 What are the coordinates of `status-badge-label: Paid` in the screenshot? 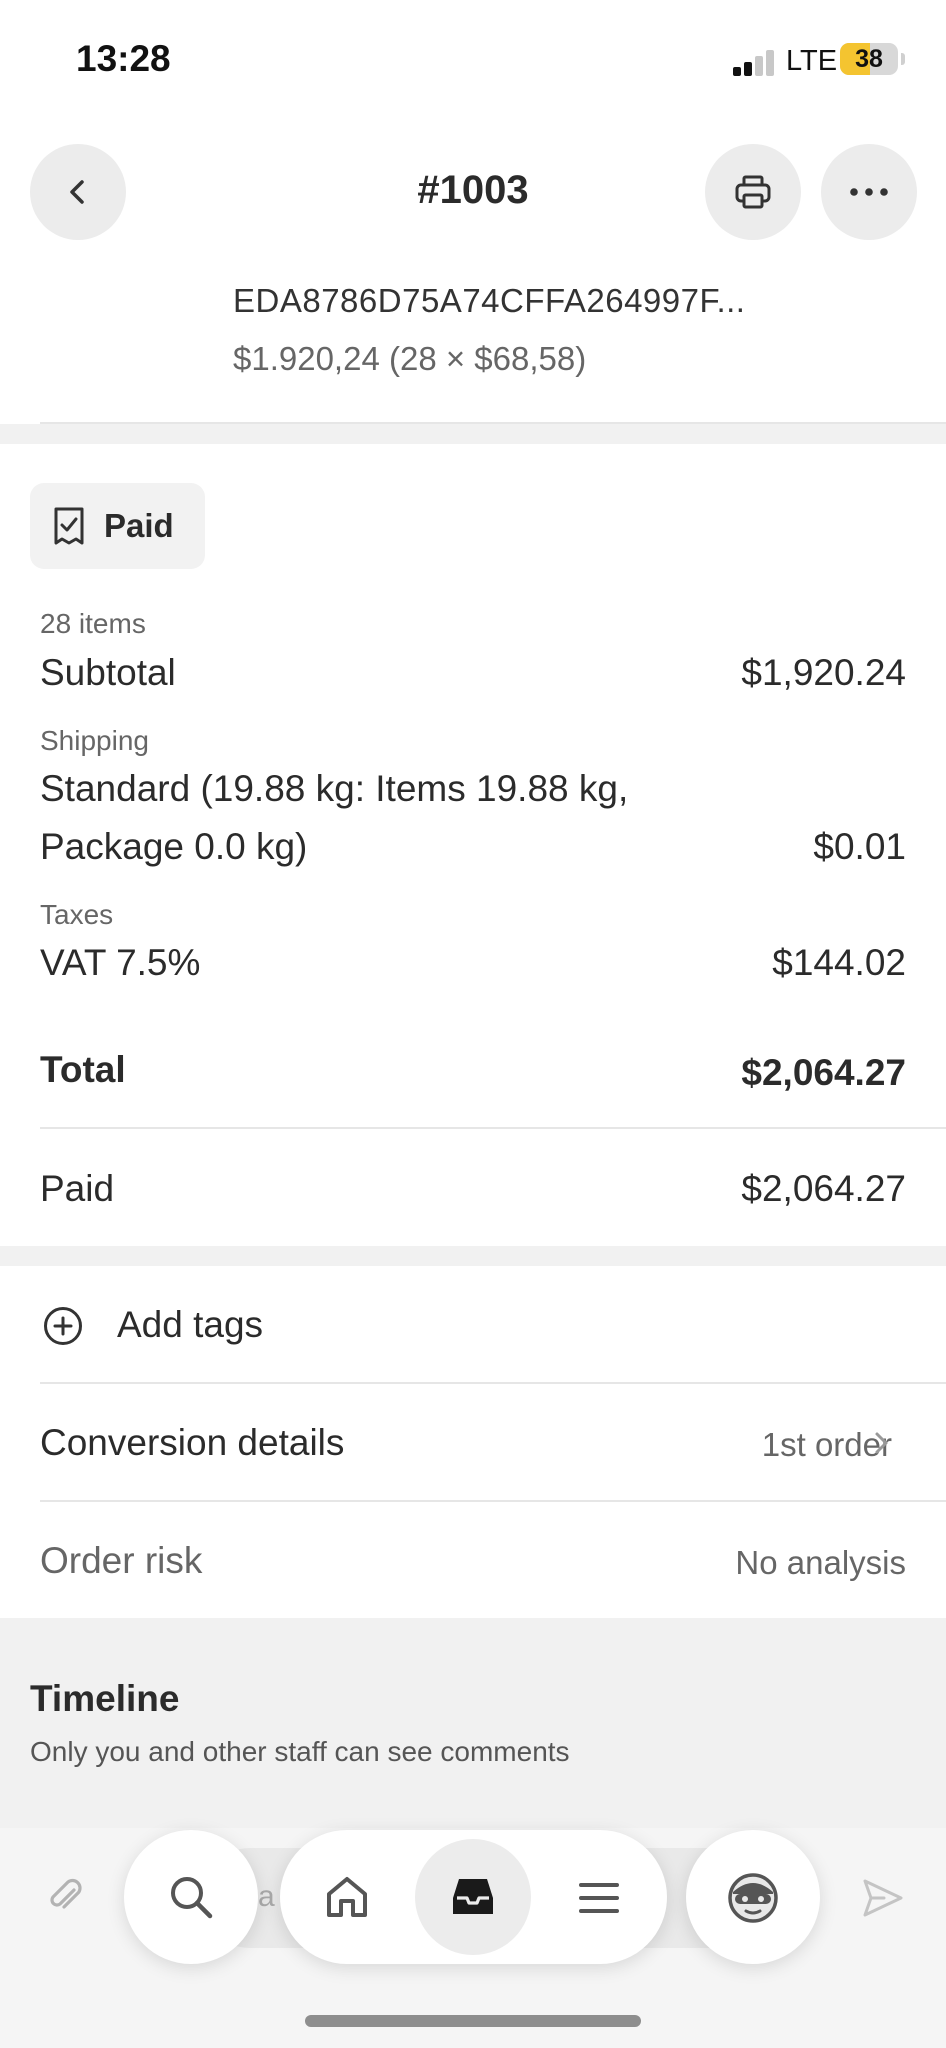 It's located at (139, 525).